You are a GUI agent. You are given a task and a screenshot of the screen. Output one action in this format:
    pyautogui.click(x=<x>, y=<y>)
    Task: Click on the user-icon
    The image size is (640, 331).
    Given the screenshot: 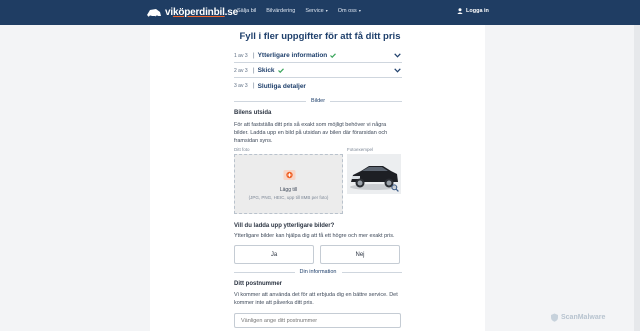 What is the action you would take?
    pyautogui.click(x=460, y=11)
    